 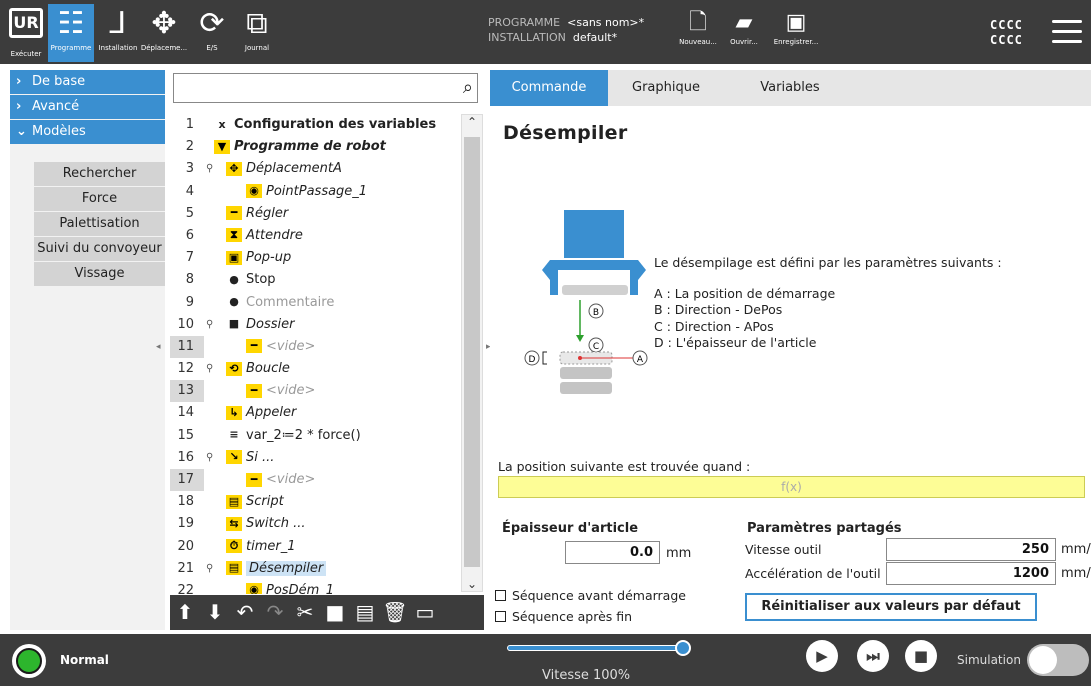 What do you see at coordinates (468, 87) in the screenshot?
I see `search-icon: ⌕` at bounding box center [468, 87].